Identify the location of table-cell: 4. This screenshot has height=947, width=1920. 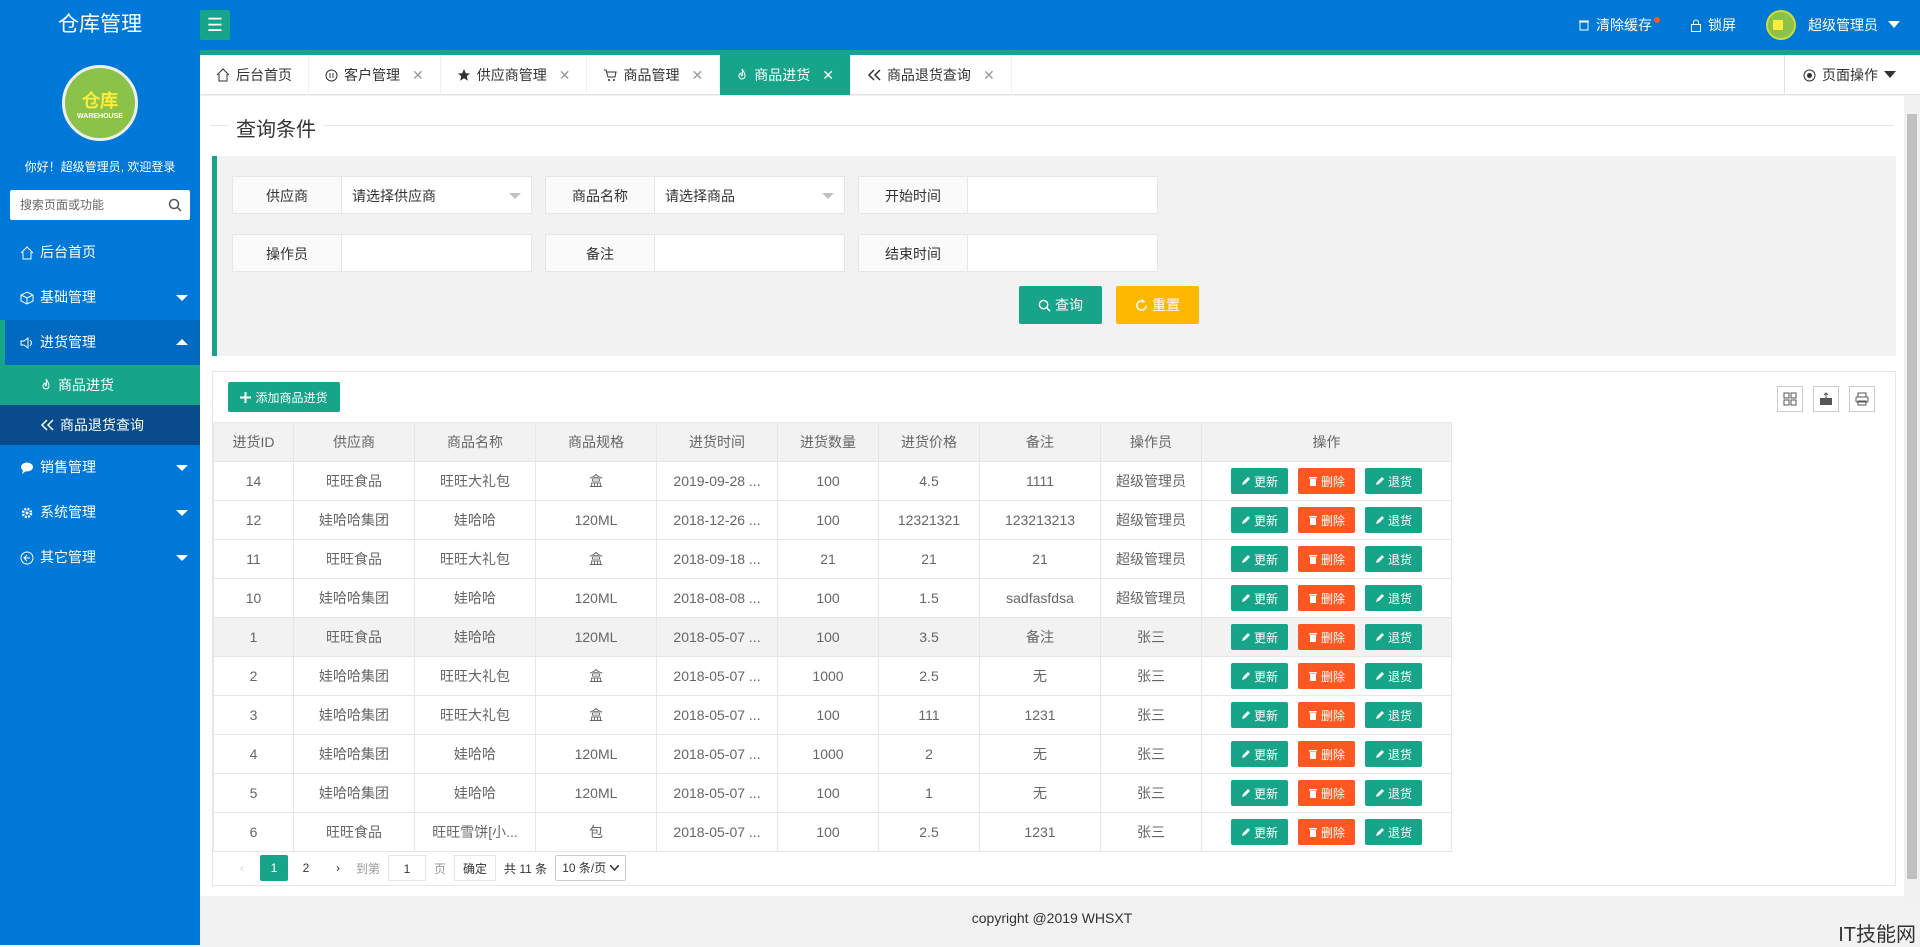
(253, 754).